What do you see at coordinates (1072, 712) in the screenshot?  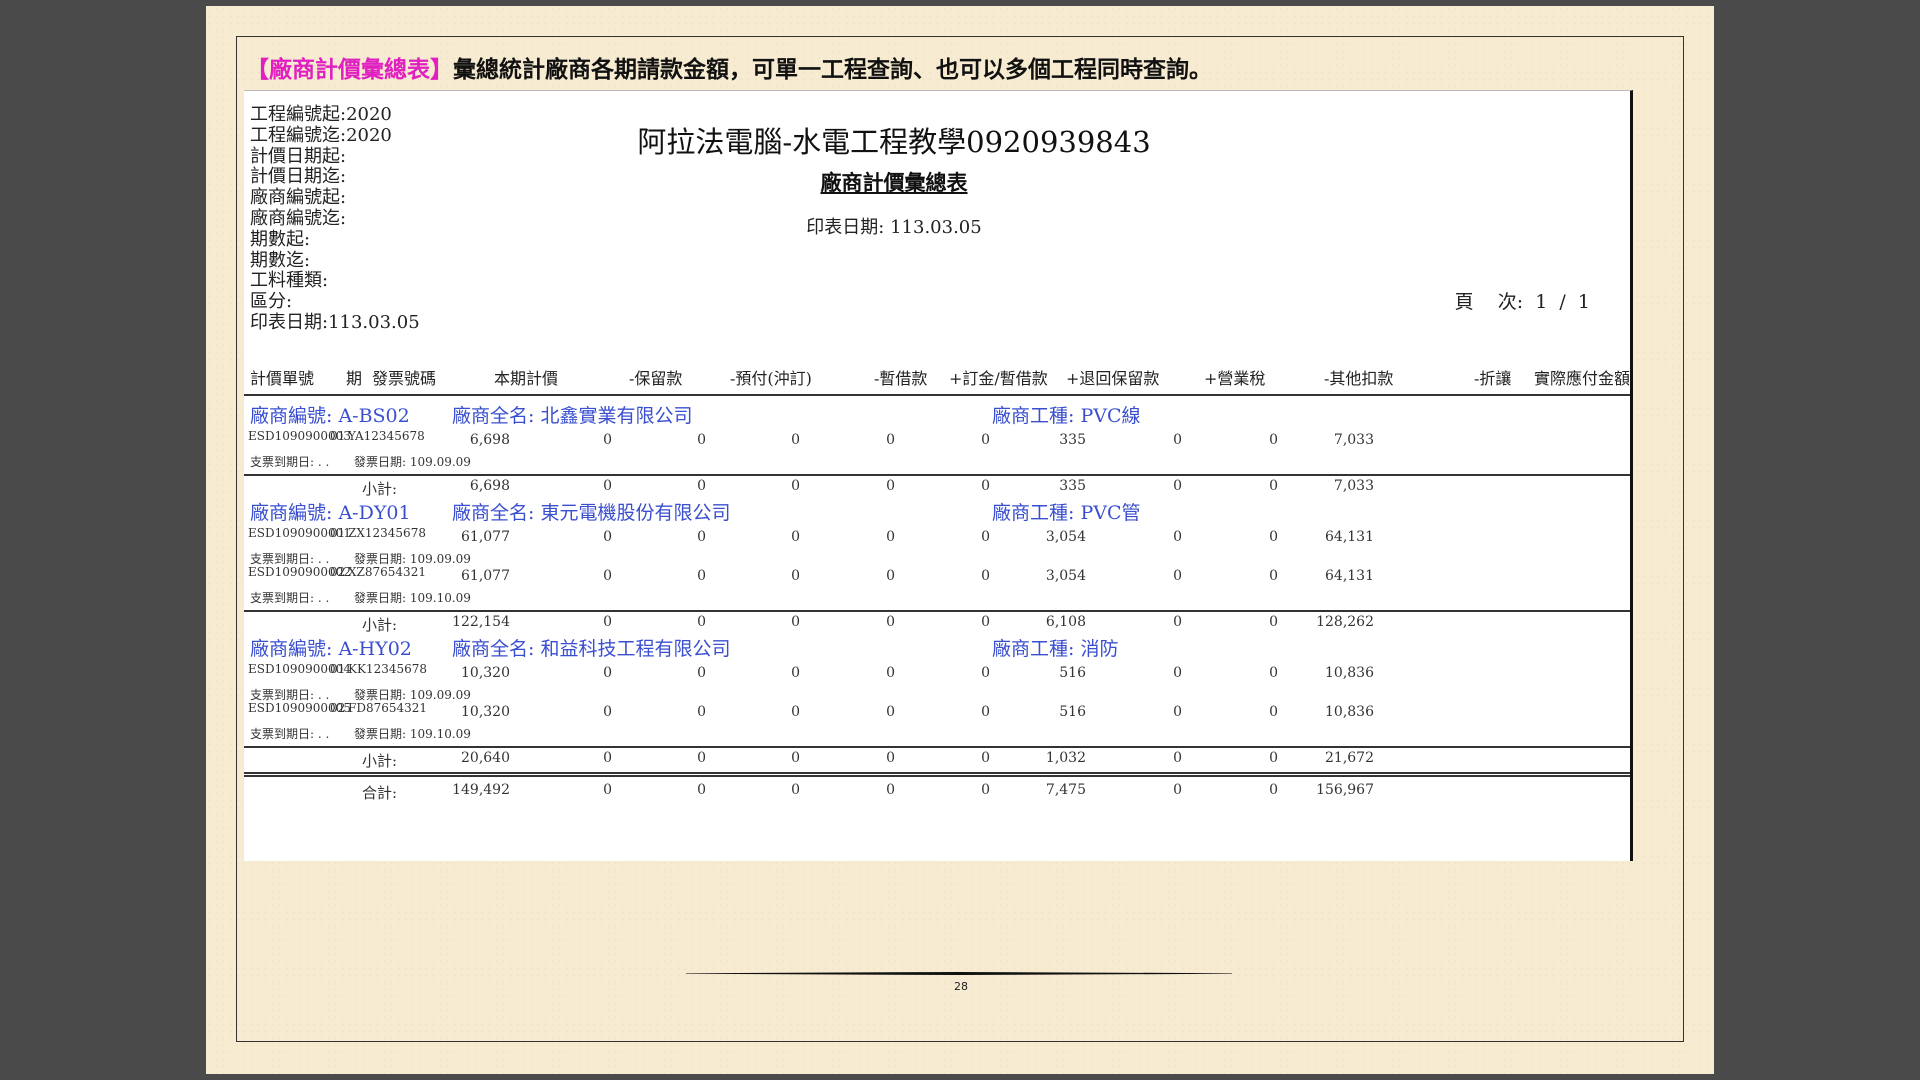 I see `amount-cell: 516` at bounding box center [1072, 712].